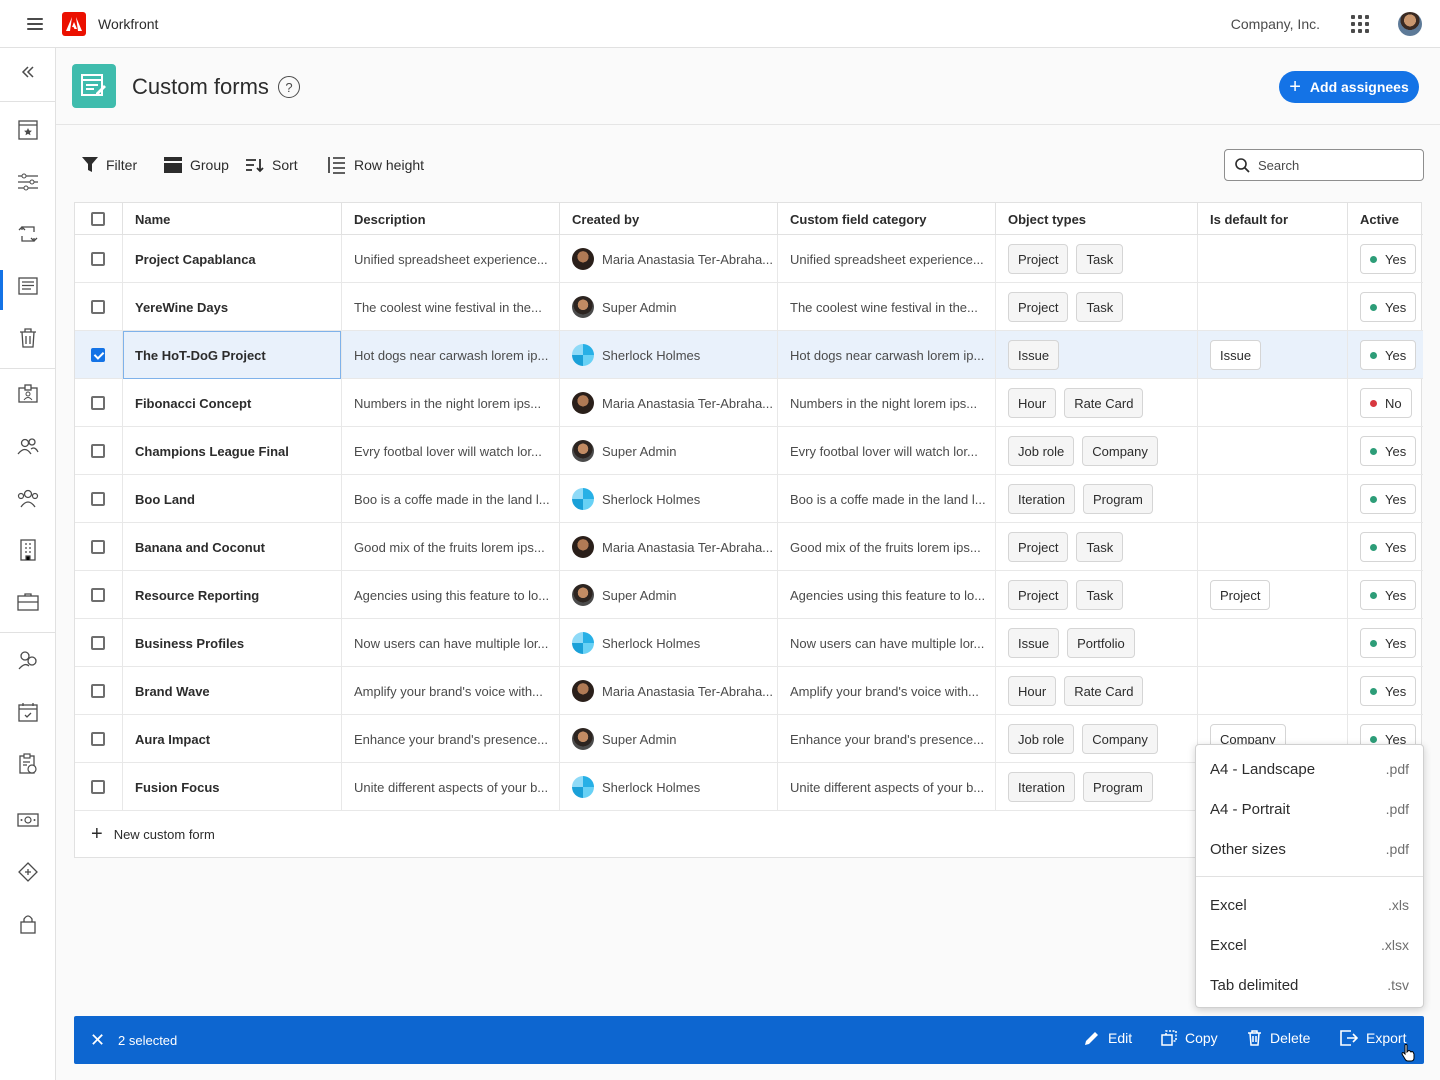  I want to click on form-name: Business Profiles, so click(232, 643).